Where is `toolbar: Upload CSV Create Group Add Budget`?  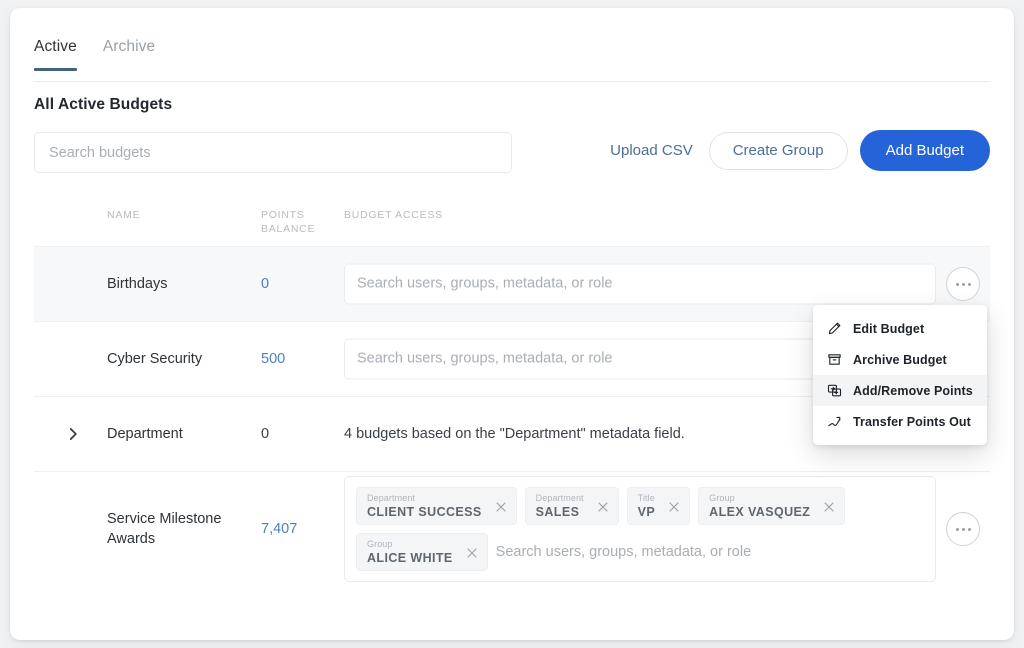 toolbar: Upload CSV Create Group Add Budget is located at coordinates (512, 153).